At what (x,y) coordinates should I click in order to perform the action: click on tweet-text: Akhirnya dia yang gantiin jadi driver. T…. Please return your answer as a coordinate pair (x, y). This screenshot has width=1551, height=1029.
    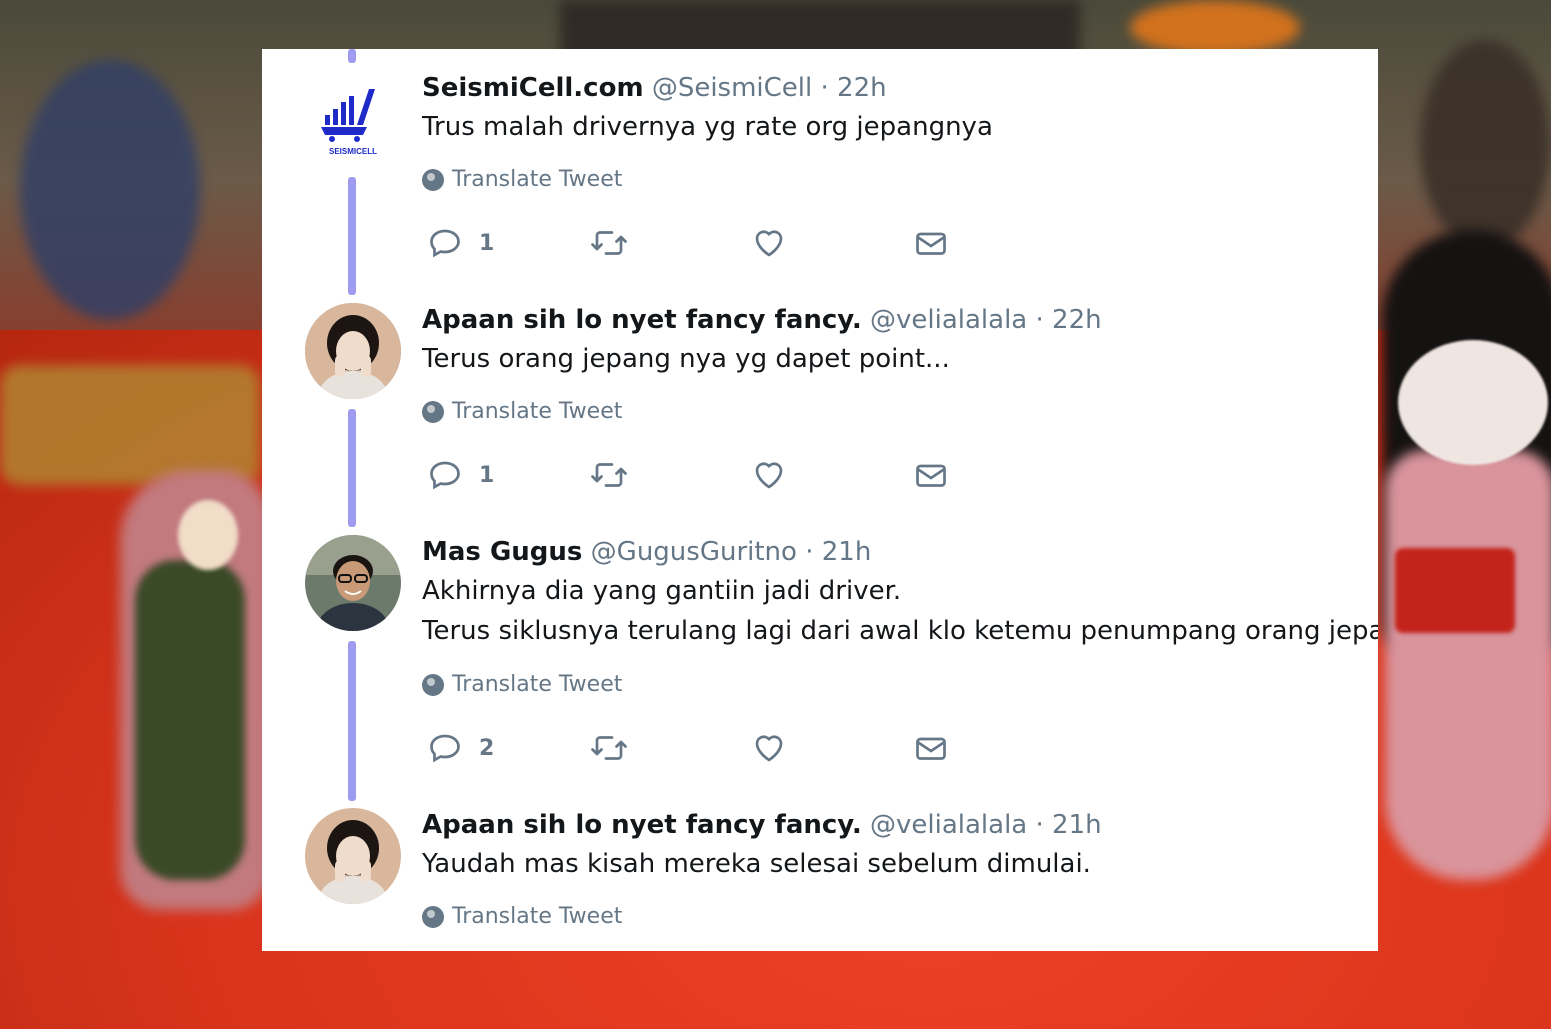
    Looking at the image, I should click on (900, 611).